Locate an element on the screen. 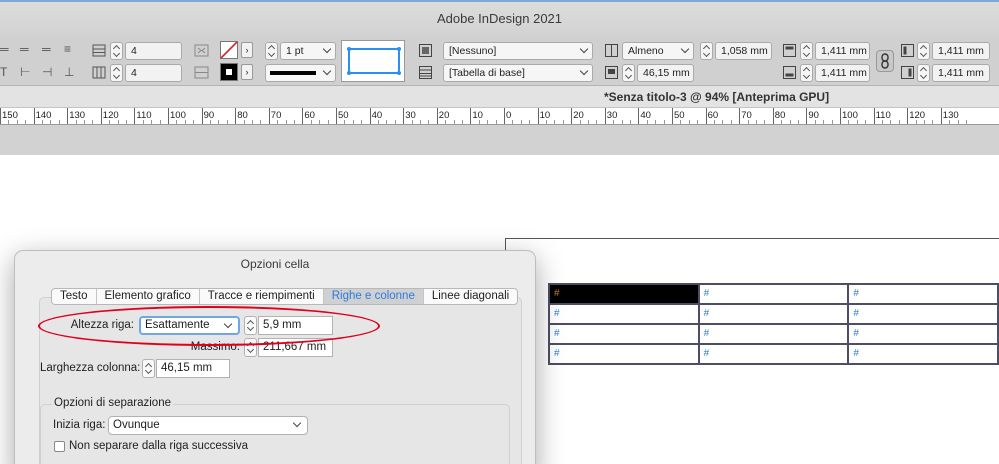 The height and width of the screenshot is (464, 999). ruler-label: 20 is located at coordinates (444, 115).